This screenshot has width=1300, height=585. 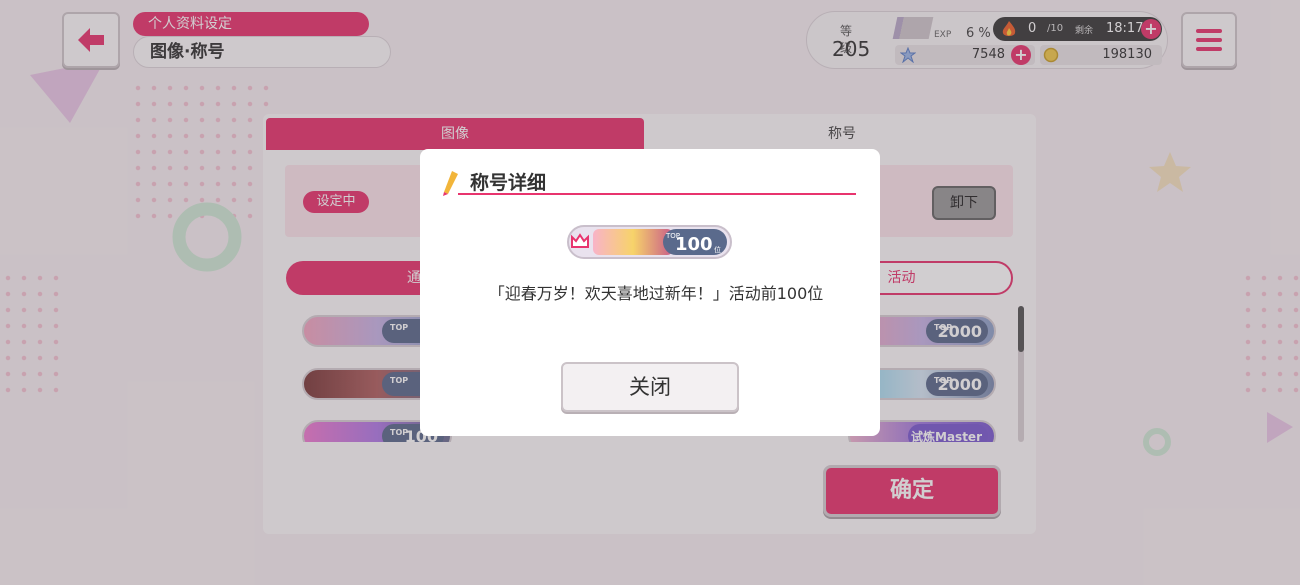 What do you see at coordinates (694, 244) in the screenshot?
I see `badge-rank: 100` at bounding box center [694, 244].